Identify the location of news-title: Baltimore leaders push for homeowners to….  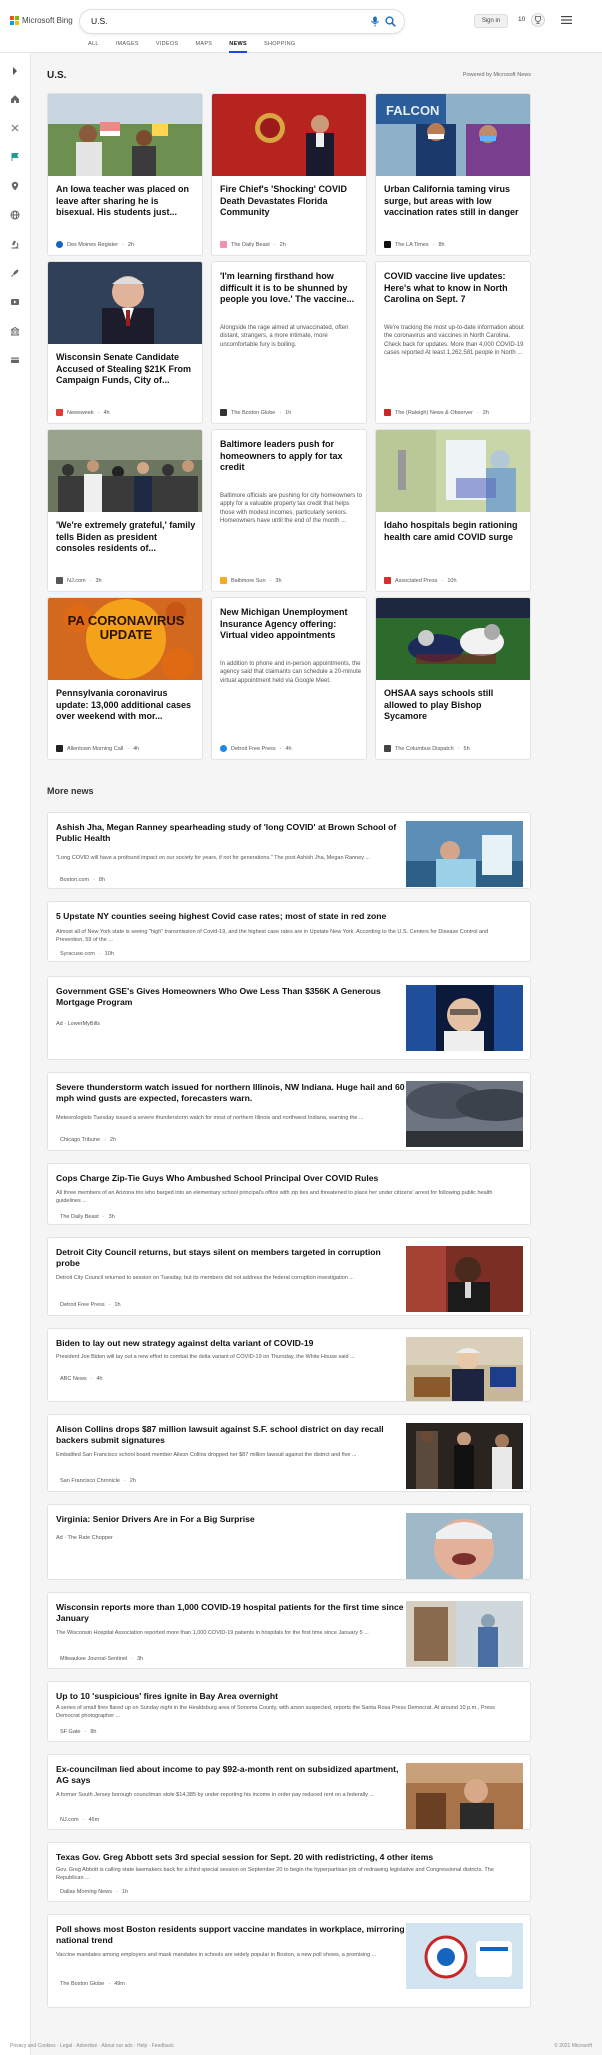
(291, 456).